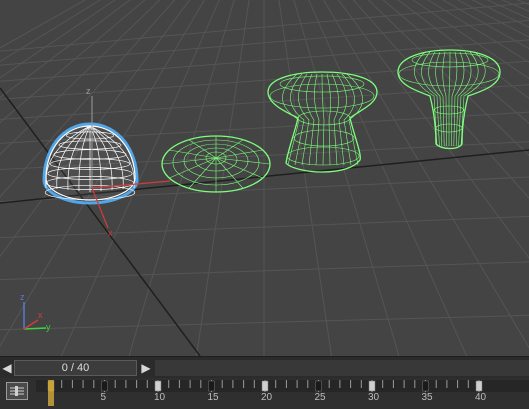 The height and width of the screenshot is (409, 529). What do you see at coordinates (22, 297) in the screenshot?
I see `world-z-label: z` at bounding box center [22, 297].